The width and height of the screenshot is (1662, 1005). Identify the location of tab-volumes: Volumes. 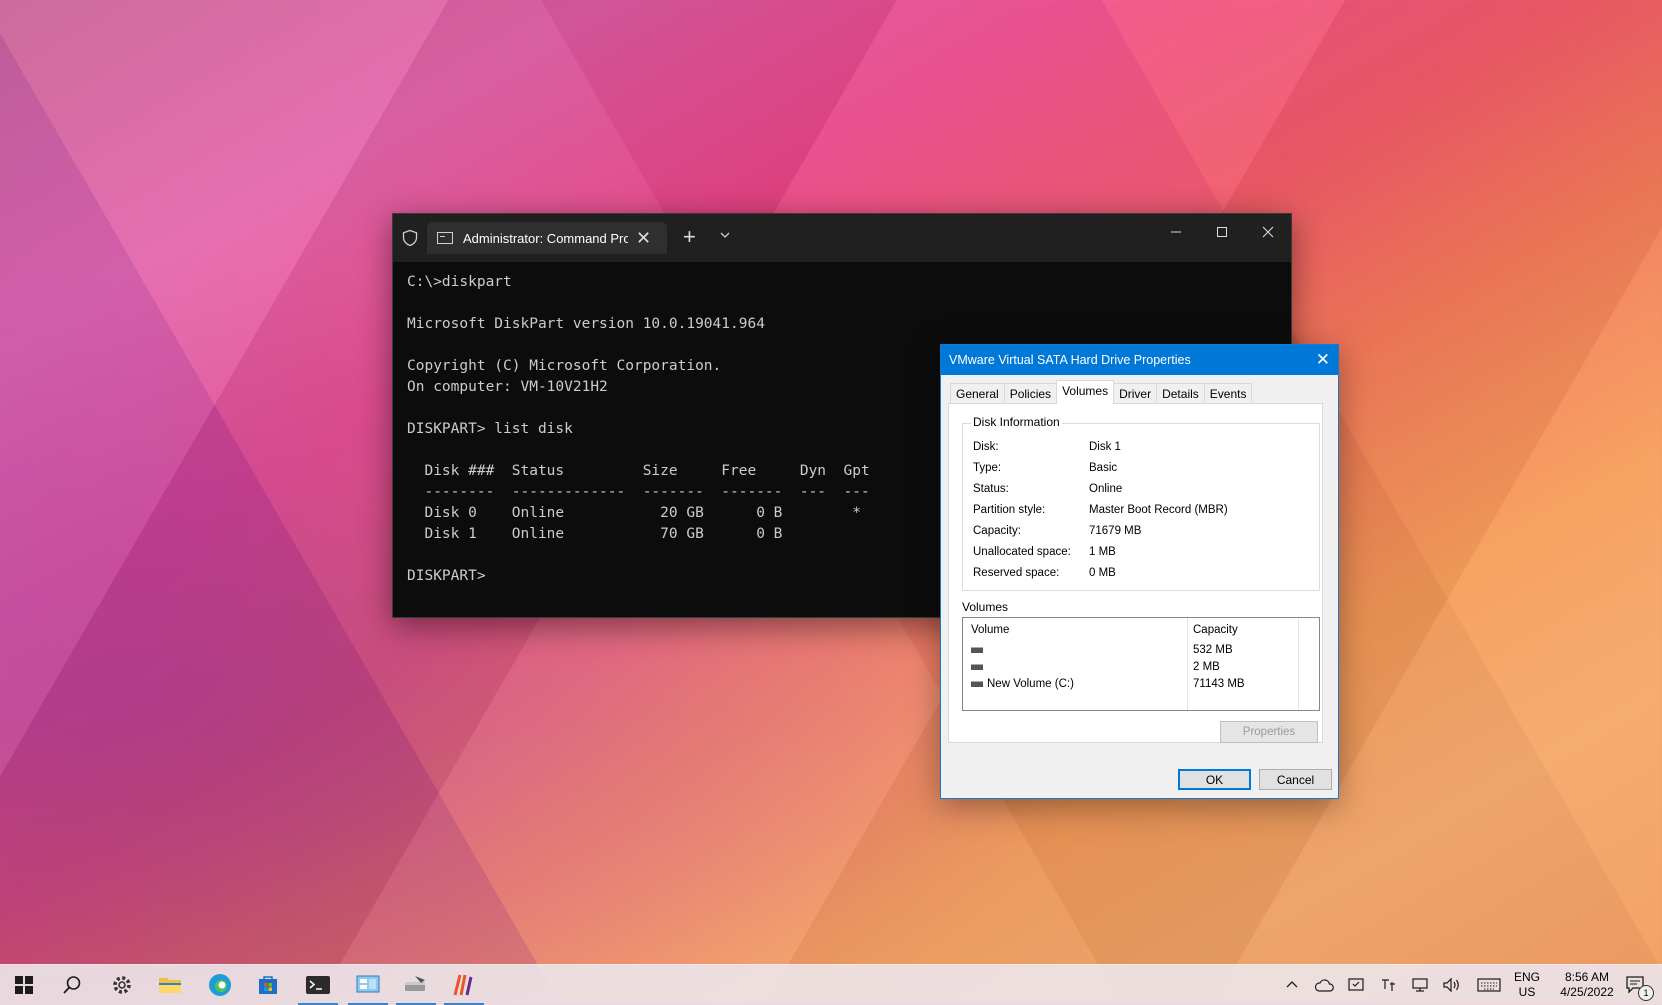
(1085, 392).